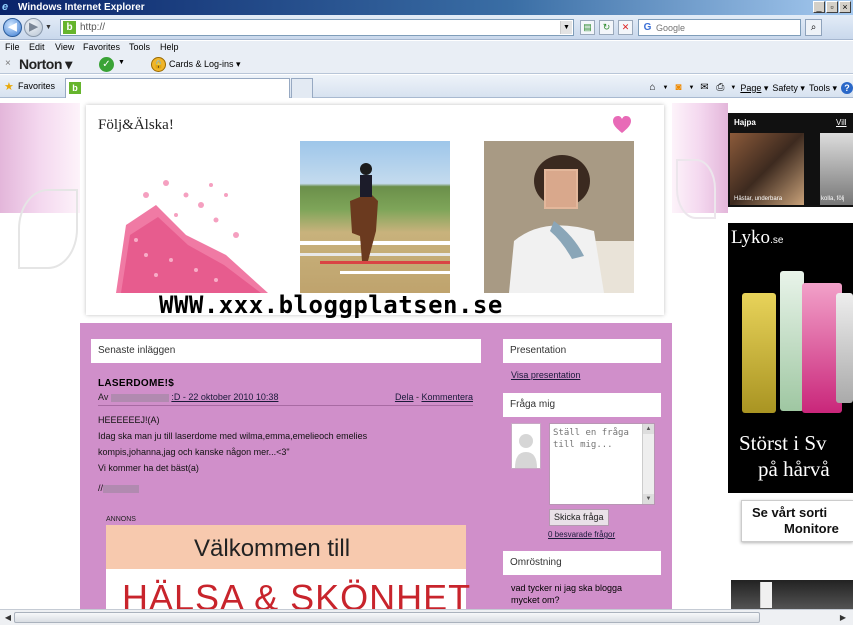 The image size is (853, 625). What do you see at coordinates (121, 519) in the screenshot?
I see `ad-label: ANNONS` at bounding box center [121, 519].